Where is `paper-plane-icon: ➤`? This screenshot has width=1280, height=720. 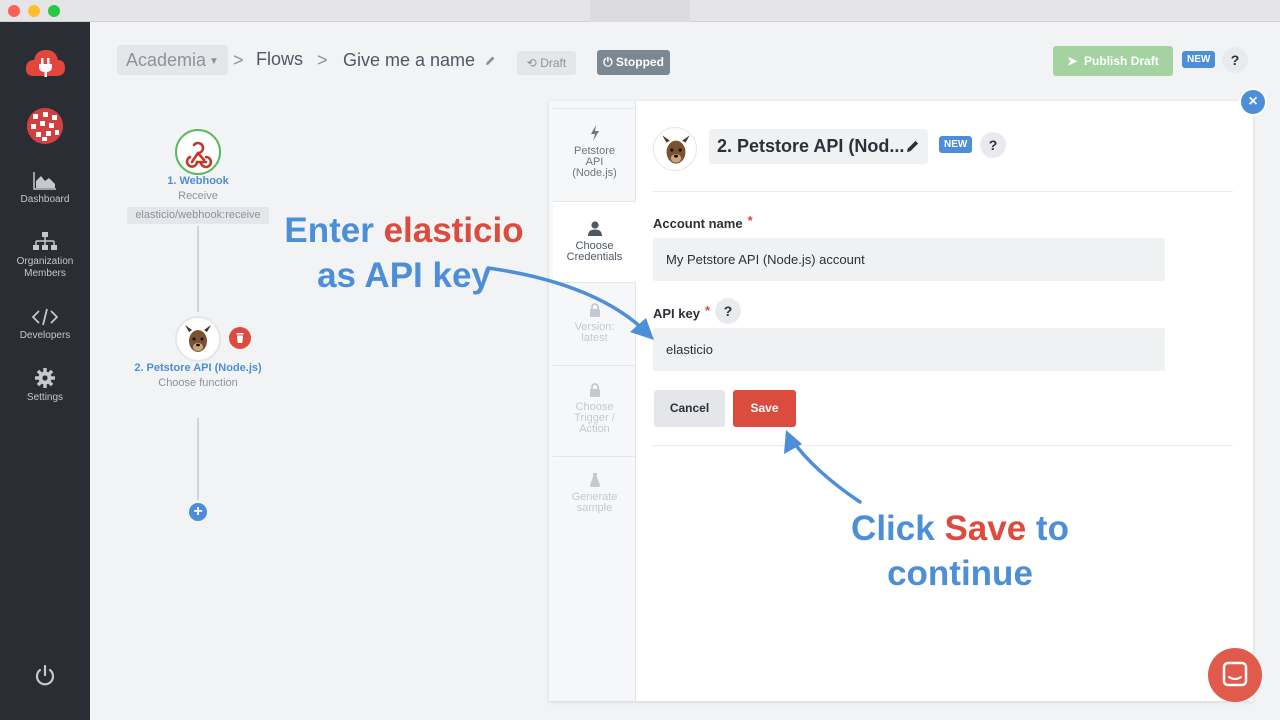
paper-plane-icon: ➤ is located at coordinates (1072, 61).